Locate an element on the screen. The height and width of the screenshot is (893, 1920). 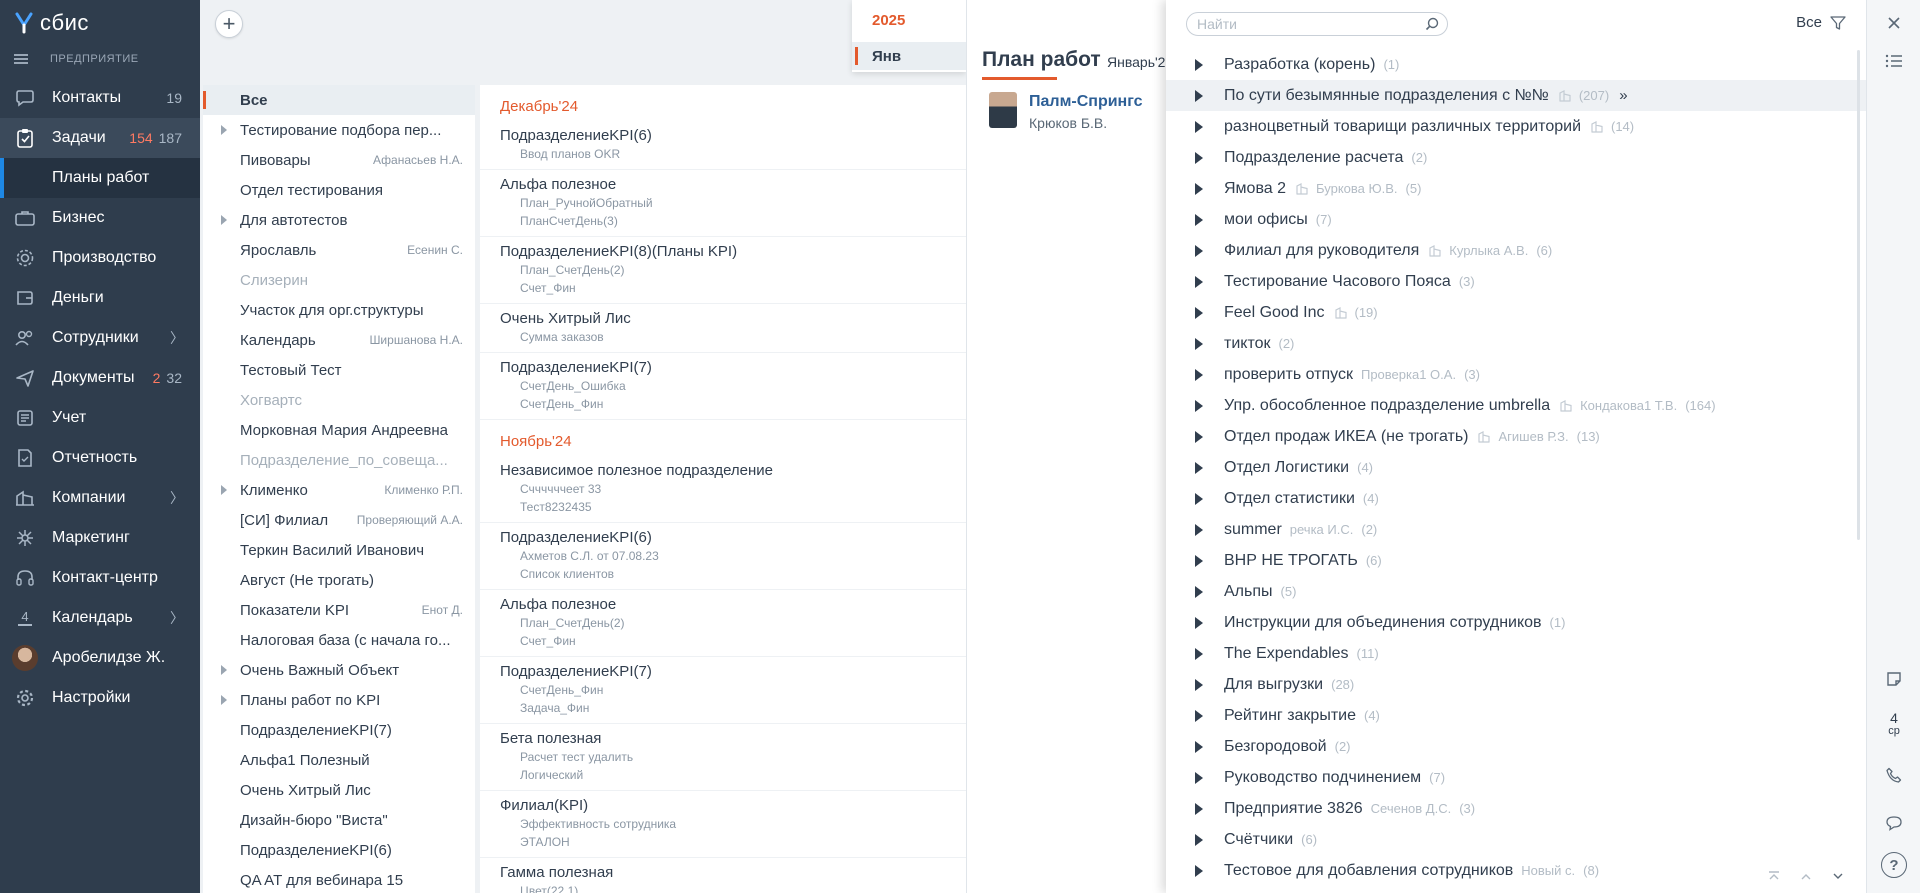
folder-item: Очень Важный Объект is located at coordinates (339, 670).